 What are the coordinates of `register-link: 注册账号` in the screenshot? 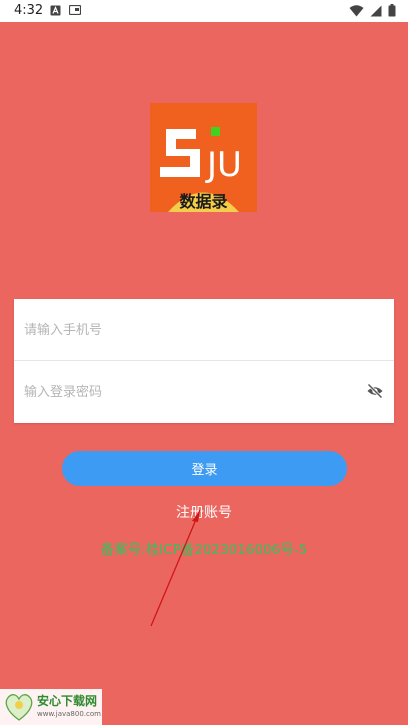 It's located at (204, 512).